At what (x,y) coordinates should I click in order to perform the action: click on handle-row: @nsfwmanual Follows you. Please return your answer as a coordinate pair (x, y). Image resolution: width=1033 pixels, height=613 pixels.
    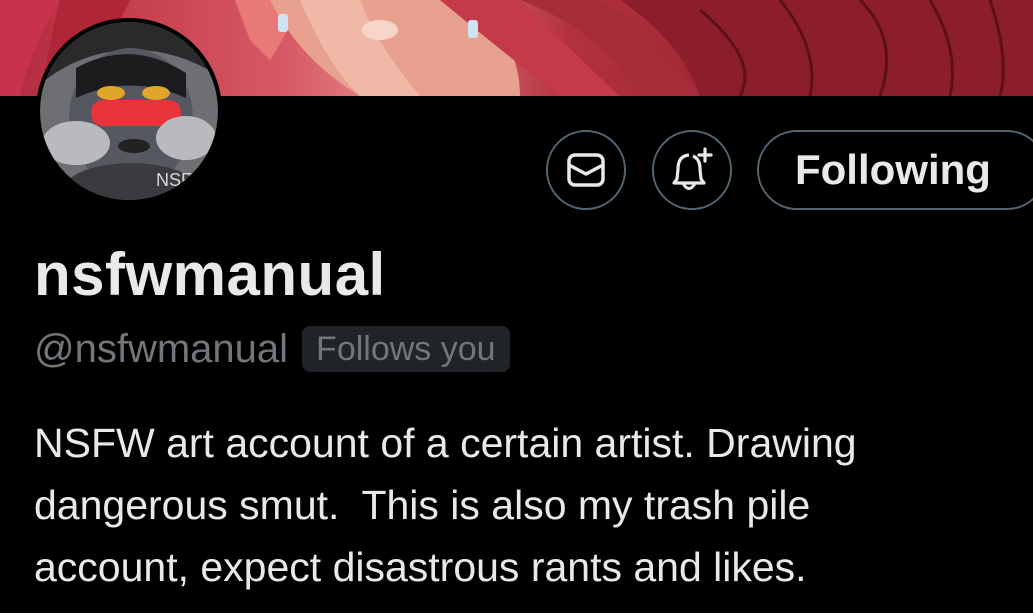
    Looking at the image, I should click on (272, 349).